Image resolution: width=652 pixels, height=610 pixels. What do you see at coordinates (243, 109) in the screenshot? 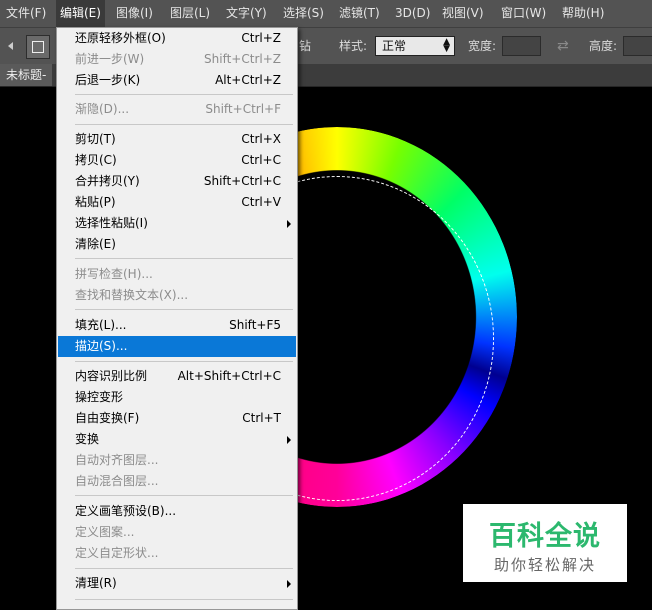
I see `menu-item-shortcut: Shift+Ctrl+F` at bounding box center [243, 109].